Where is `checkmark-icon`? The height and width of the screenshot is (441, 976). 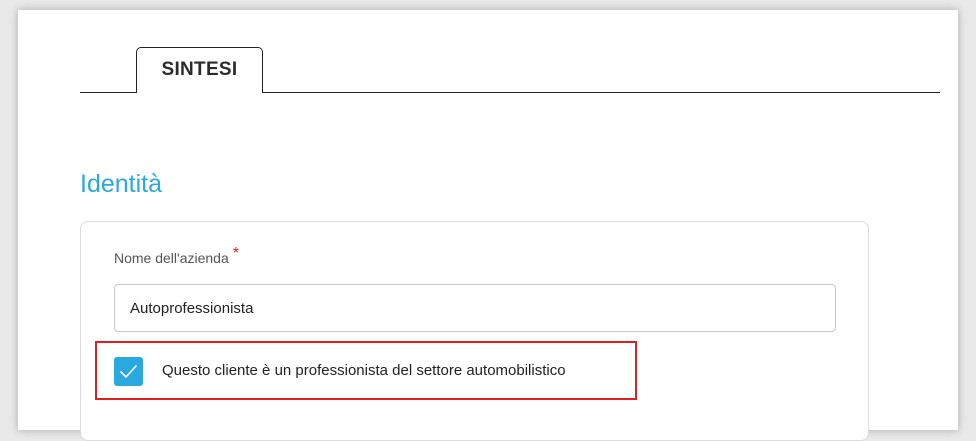 checkmark-icon is located at coordinates (128, 371).